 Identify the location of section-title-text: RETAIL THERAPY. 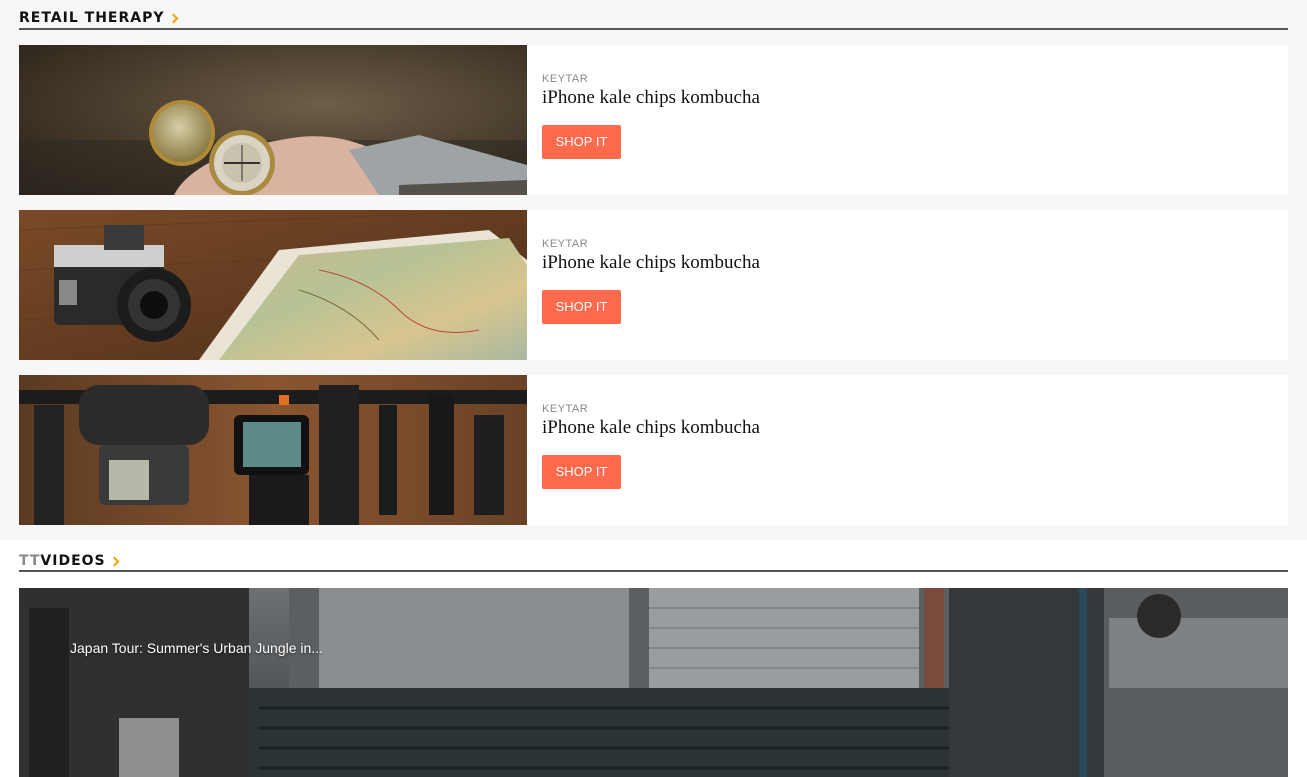
(92, 18).